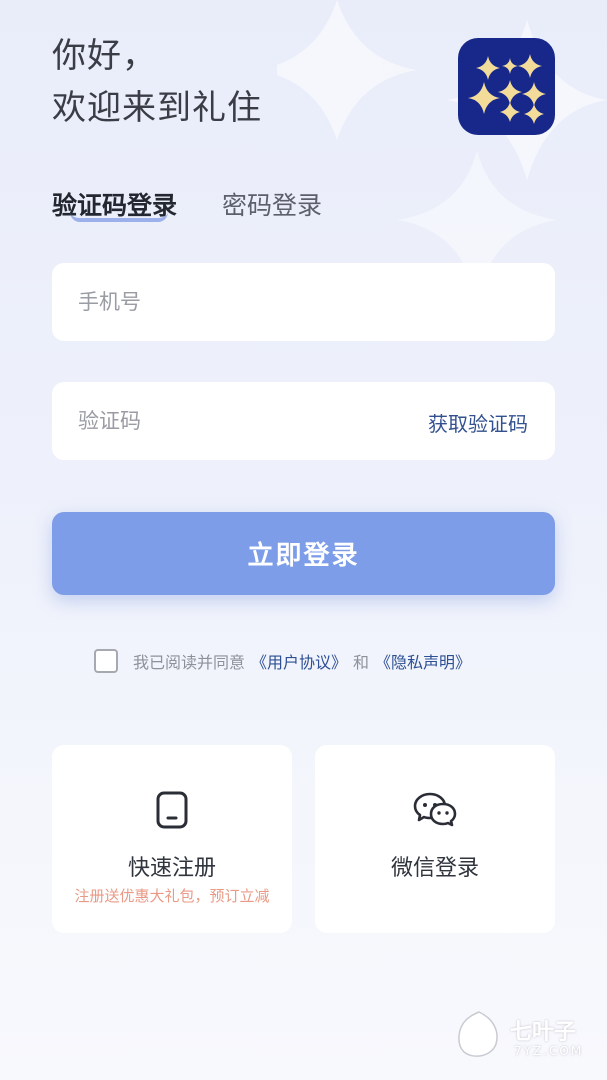 This screenshot has width=607, height=1080. I want to click on watermark: 七叶子 7YZ.COM, so click(527, 1038).